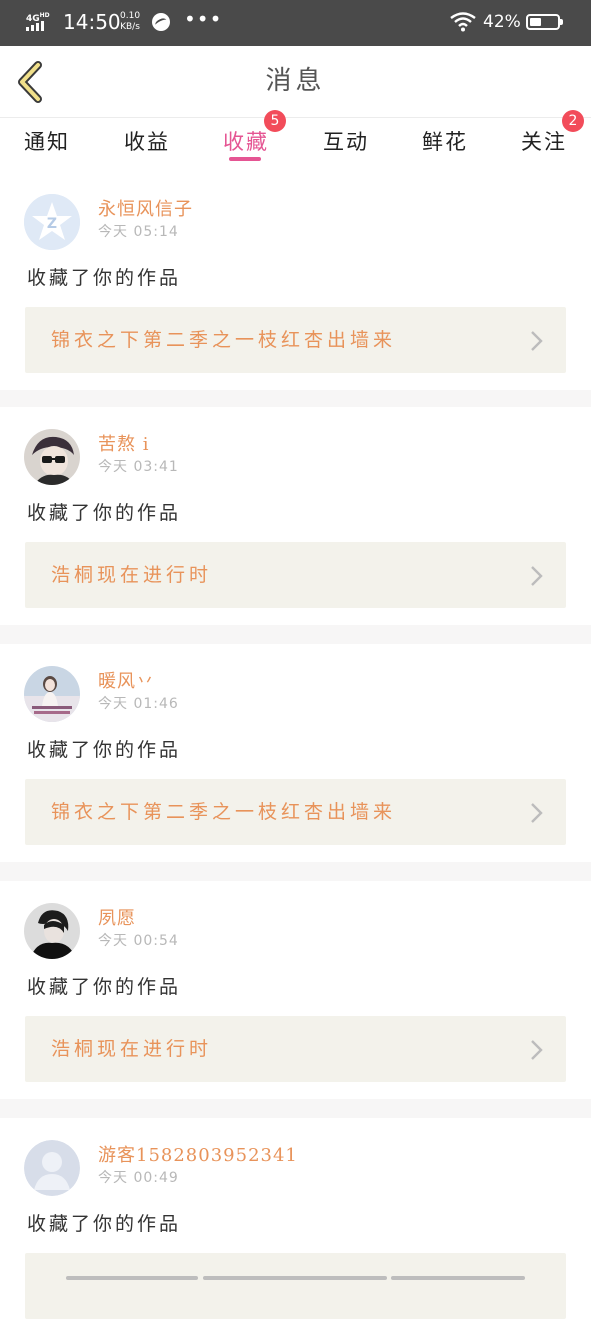 The height and width of the screenshot is (1336, 591). What do you see at coordinates (275, 121) in the screenshot?
I see `favorites-badge: 5` at bounding box center [275, 121].